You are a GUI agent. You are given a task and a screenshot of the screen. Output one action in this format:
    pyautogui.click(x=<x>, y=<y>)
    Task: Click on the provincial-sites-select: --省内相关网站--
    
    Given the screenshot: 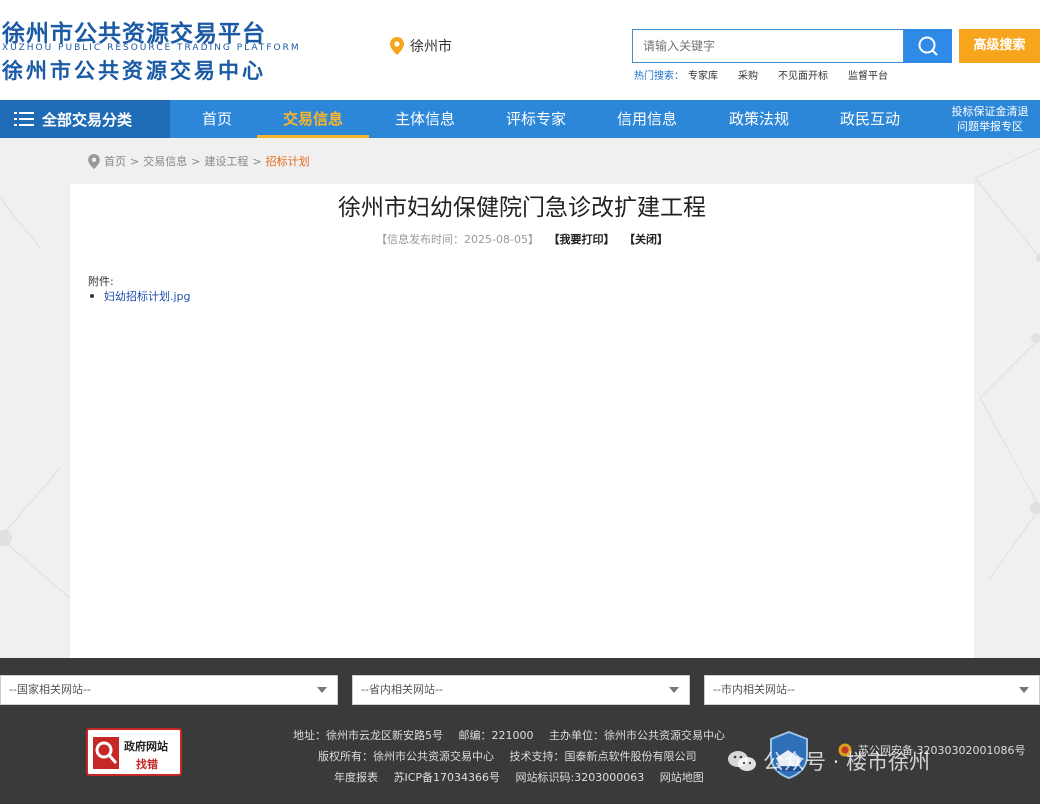 What is the action you would take?
    pyautogui.click(x=521, y=690)
    